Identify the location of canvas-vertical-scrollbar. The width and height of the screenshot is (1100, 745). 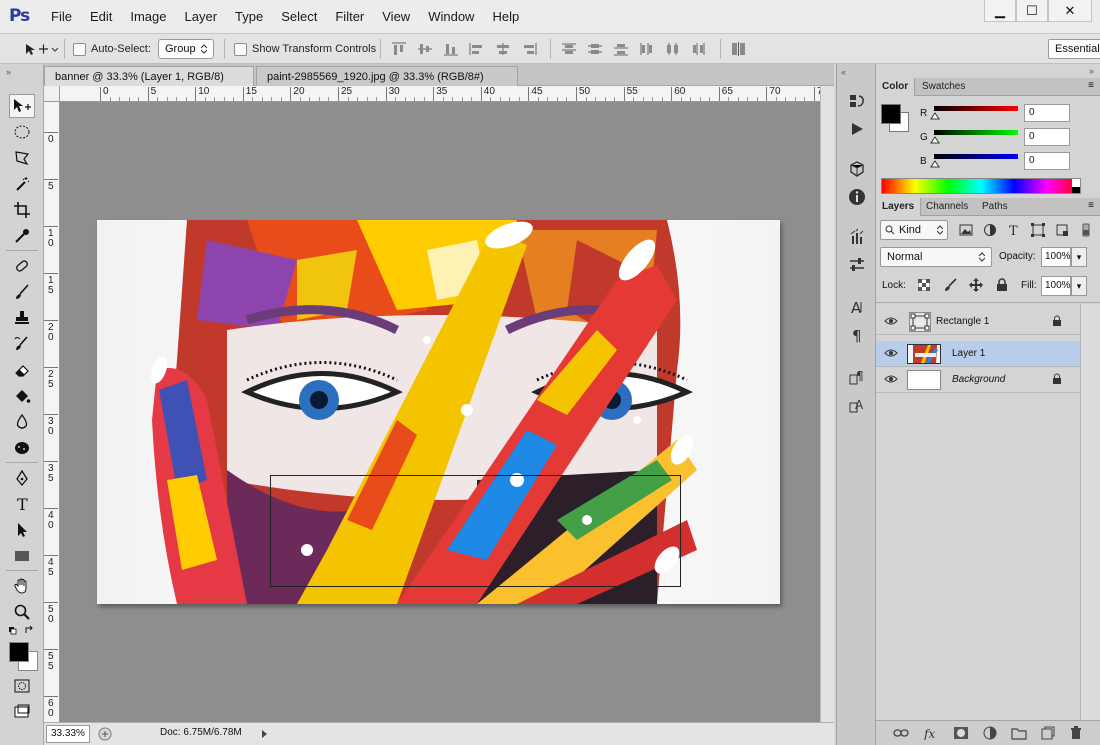
(827, 404).